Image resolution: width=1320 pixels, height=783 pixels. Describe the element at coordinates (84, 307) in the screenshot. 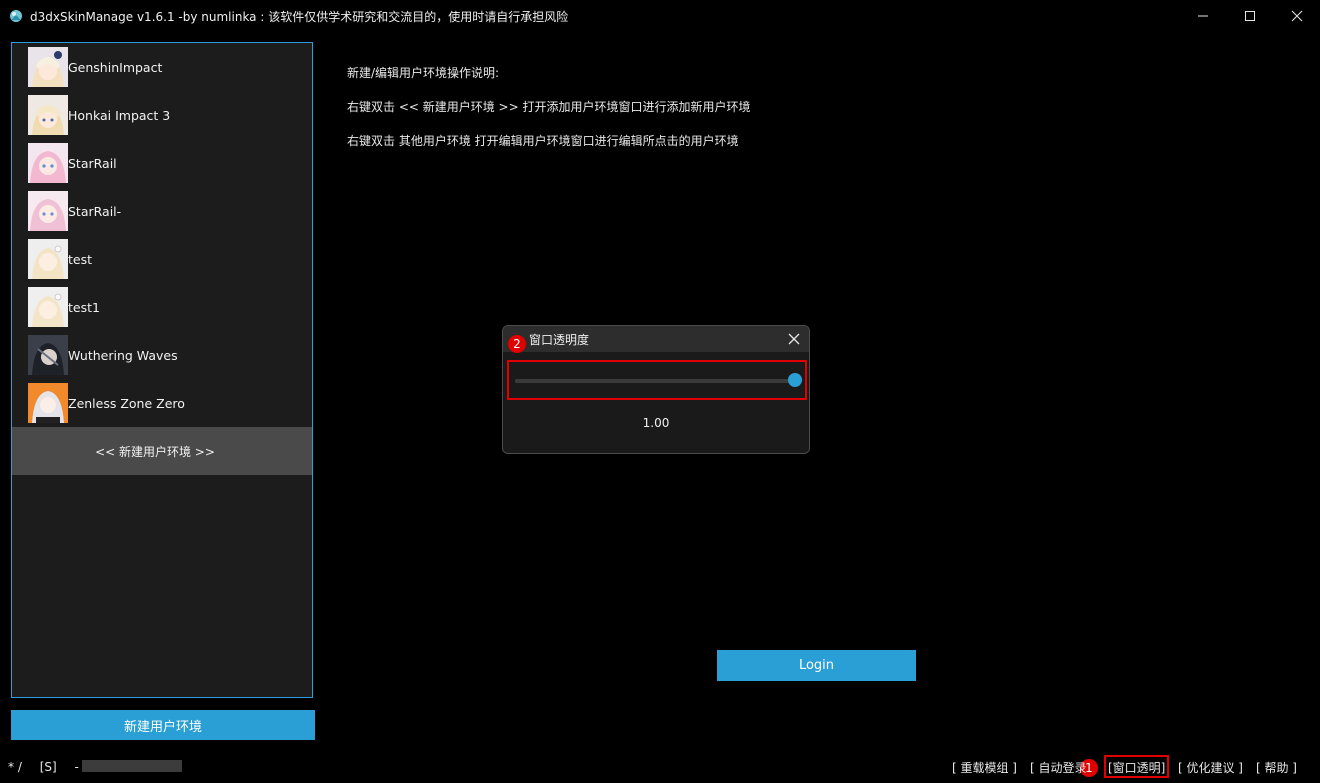

I see `env-label: test1` at that location.